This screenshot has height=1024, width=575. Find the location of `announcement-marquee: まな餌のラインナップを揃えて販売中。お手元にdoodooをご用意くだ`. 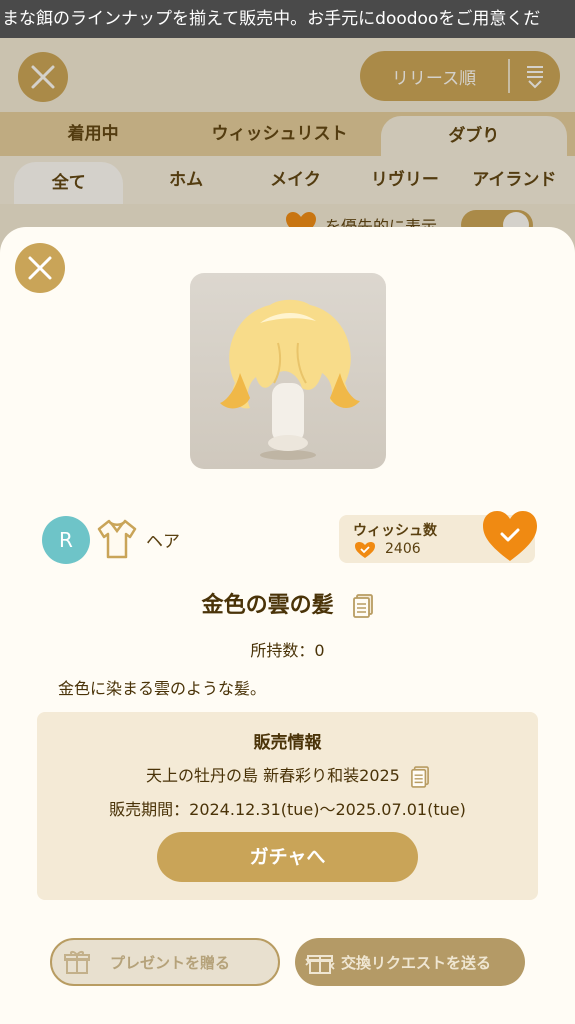

announcement-marquee: まな餌のラインナップを揃えて販売中。お手元にdoodooをご用意くだ is located at coordinates (287, 19).